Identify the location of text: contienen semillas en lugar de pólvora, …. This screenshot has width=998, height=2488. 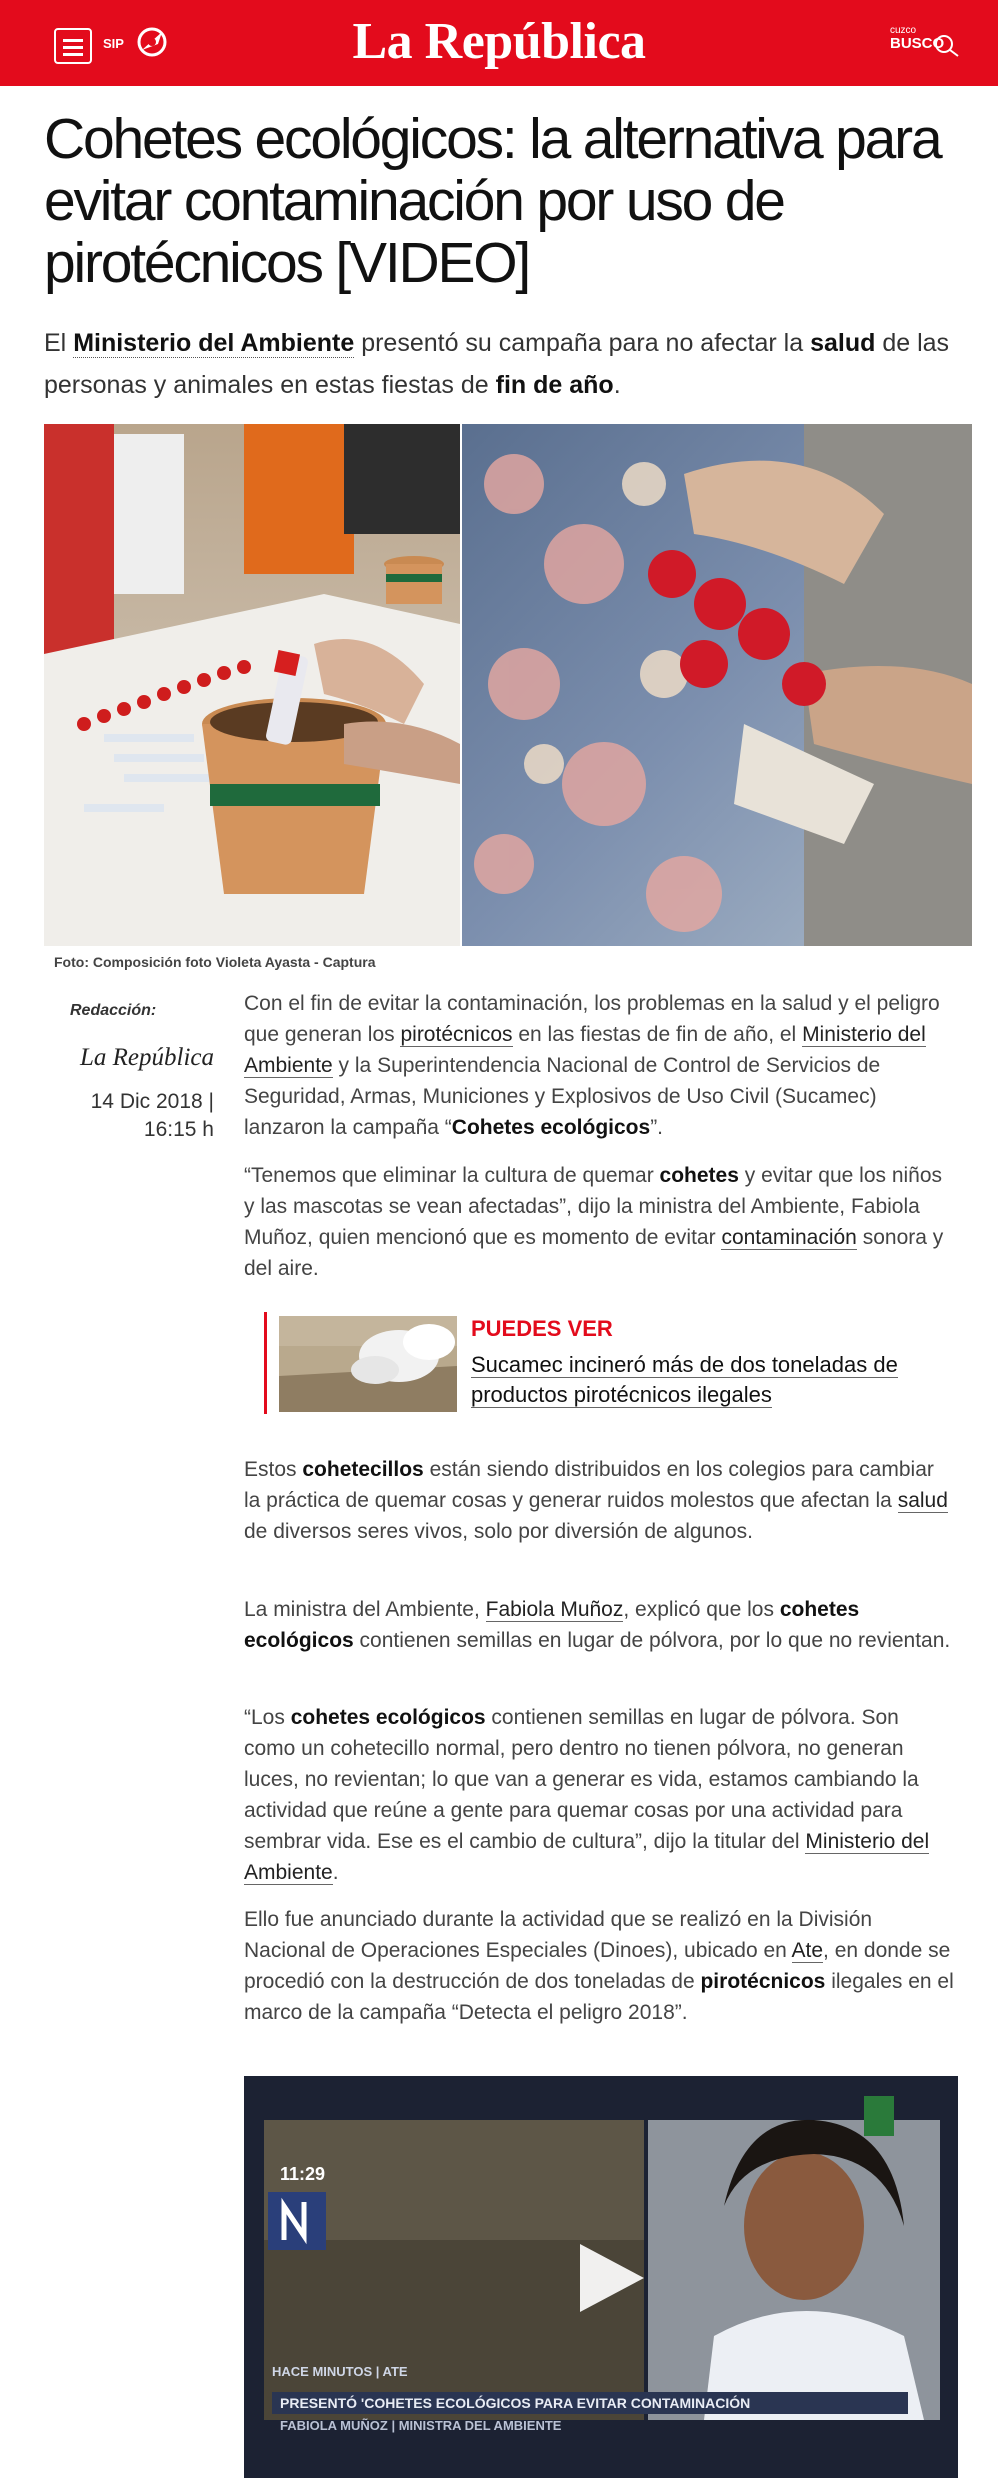
(652, 1640).